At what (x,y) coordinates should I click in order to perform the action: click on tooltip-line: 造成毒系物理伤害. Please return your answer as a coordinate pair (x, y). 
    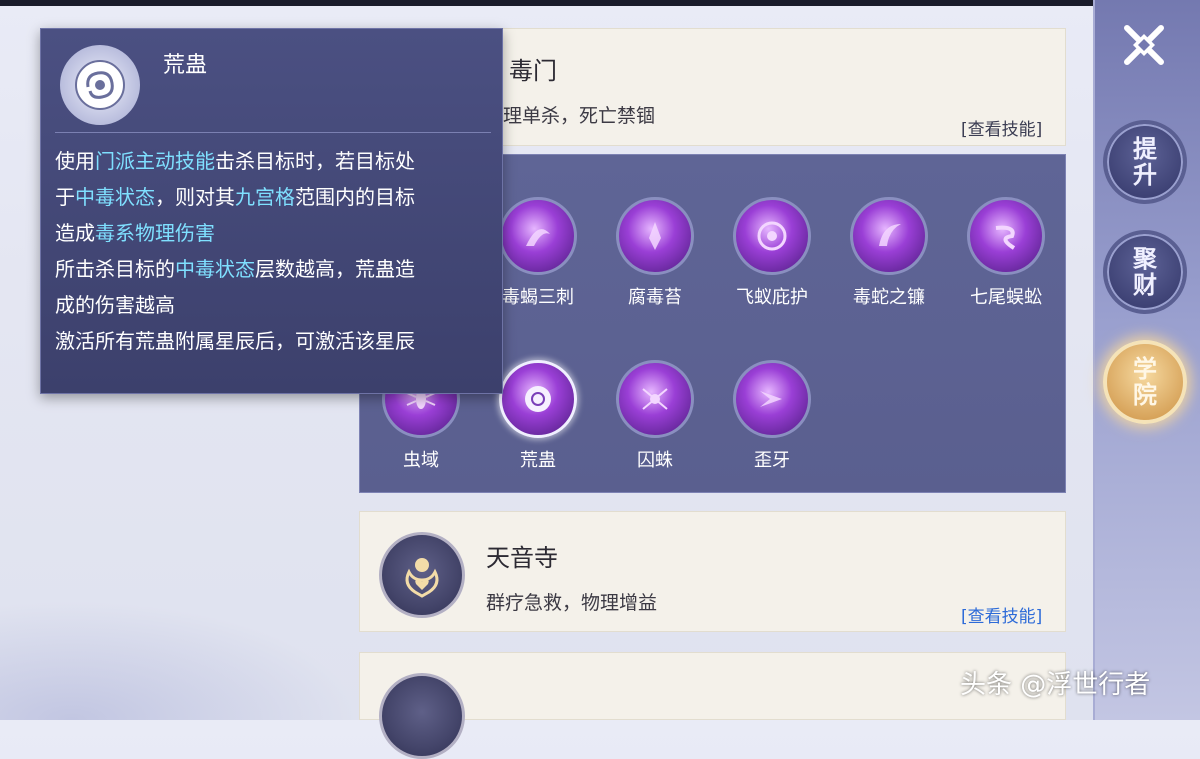
    Looking at the image, I should click on (135, 233).